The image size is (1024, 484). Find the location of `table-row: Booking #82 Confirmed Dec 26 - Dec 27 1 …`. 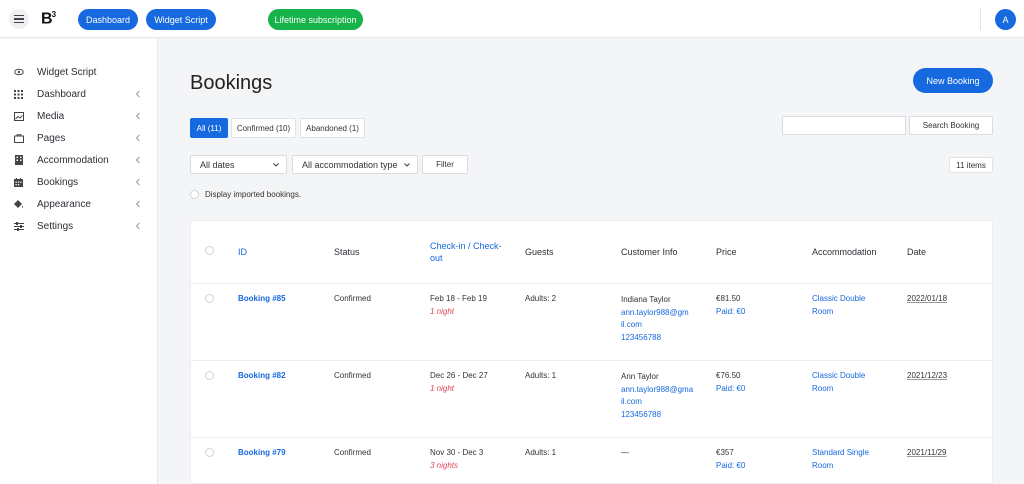

table-row: Booking #82 Confirmed Dec 26 - Dec 27 1 … is located at coordinates (591, 398).